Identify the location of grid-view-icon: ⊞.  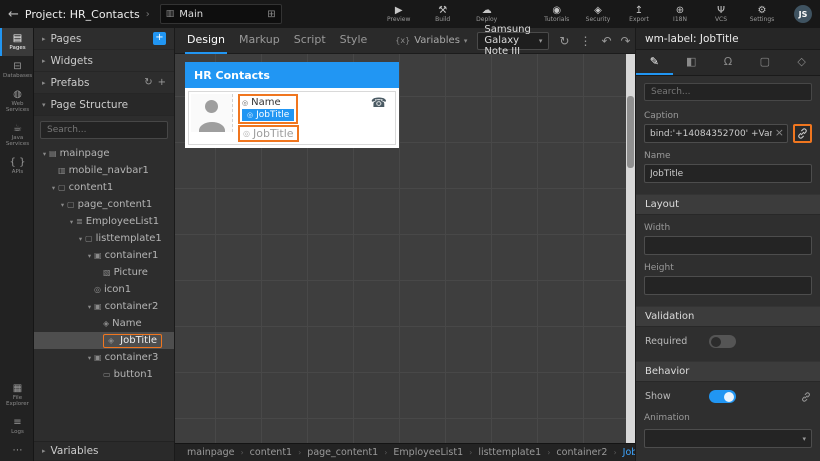
(271, 14).